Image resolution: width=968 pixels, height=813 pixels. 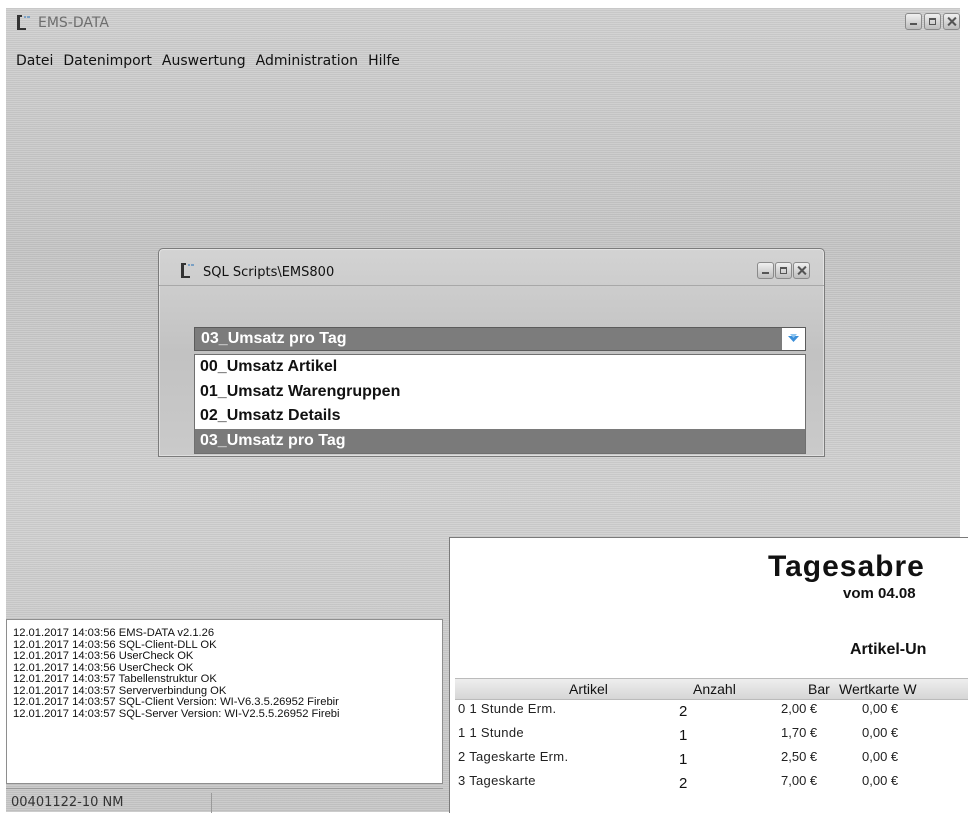 What do you see at coordinates (103, 656) in the screenshot?
I see `log-line: 12.01.2017 14:03:56 UserCheck OK` at bounding box center [103, 656].